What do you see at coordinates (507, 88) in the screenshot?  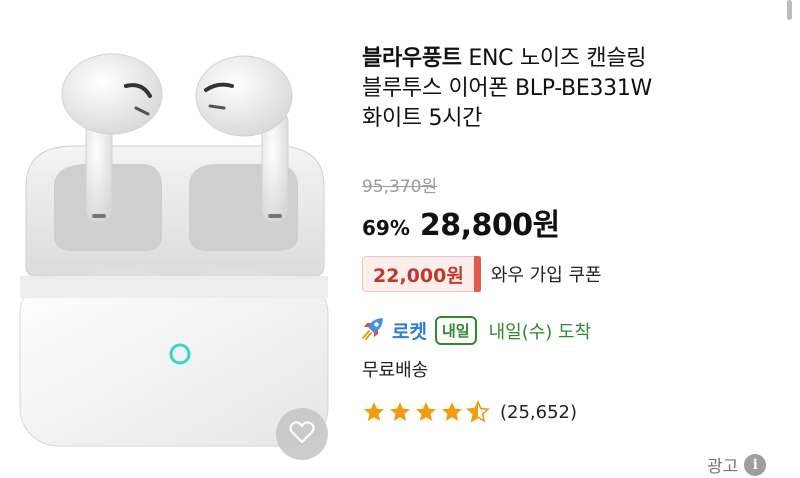 I see `product-title-line2: 블루투스 이어폰 BLP-BE331W` at bounding box center [507, 88].